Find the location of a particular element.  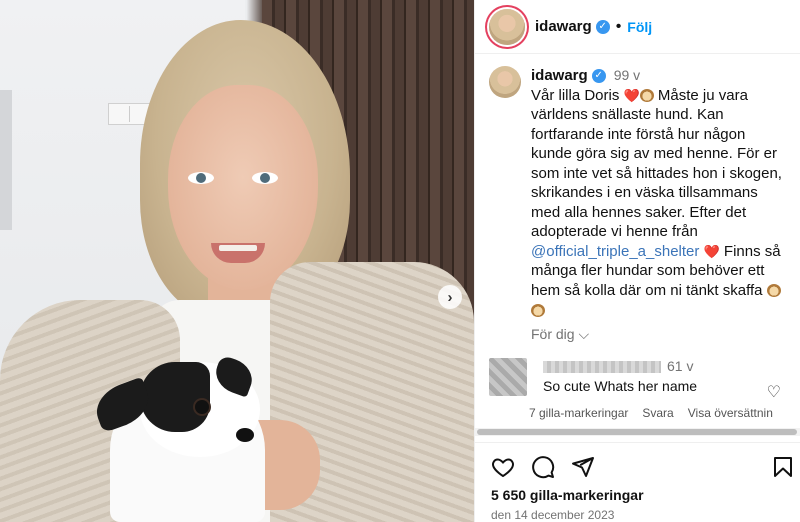

comment-time: 61 v is located at coordinates (680, 366).